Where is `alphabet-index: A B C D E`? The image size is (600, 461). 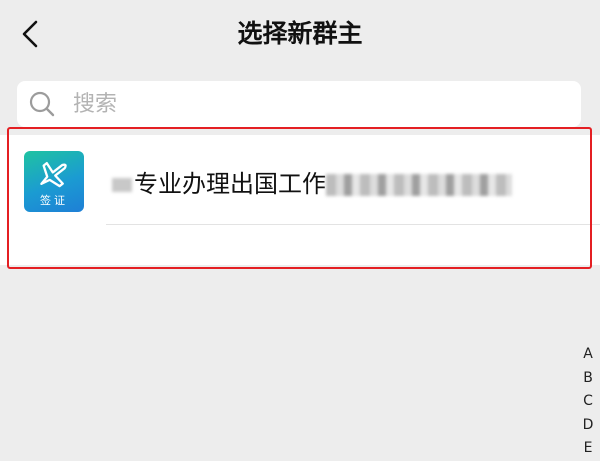 alphabet-index: A B C D E is located at coordinates (588, 402).